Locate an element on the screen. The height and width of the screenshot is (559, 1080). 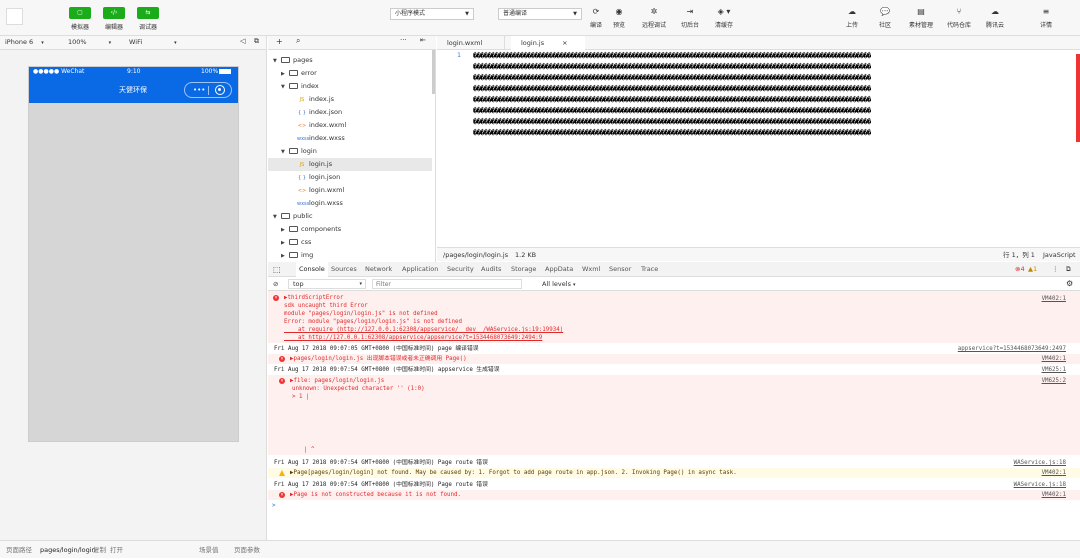
console-filter-input is located at coordinates (447, 284).